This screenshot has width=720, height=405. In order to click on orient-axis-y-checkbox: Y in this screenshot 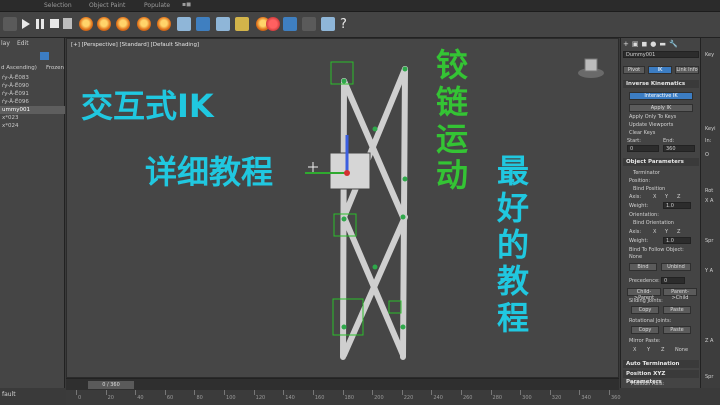, I will do `click(666, 232)`.